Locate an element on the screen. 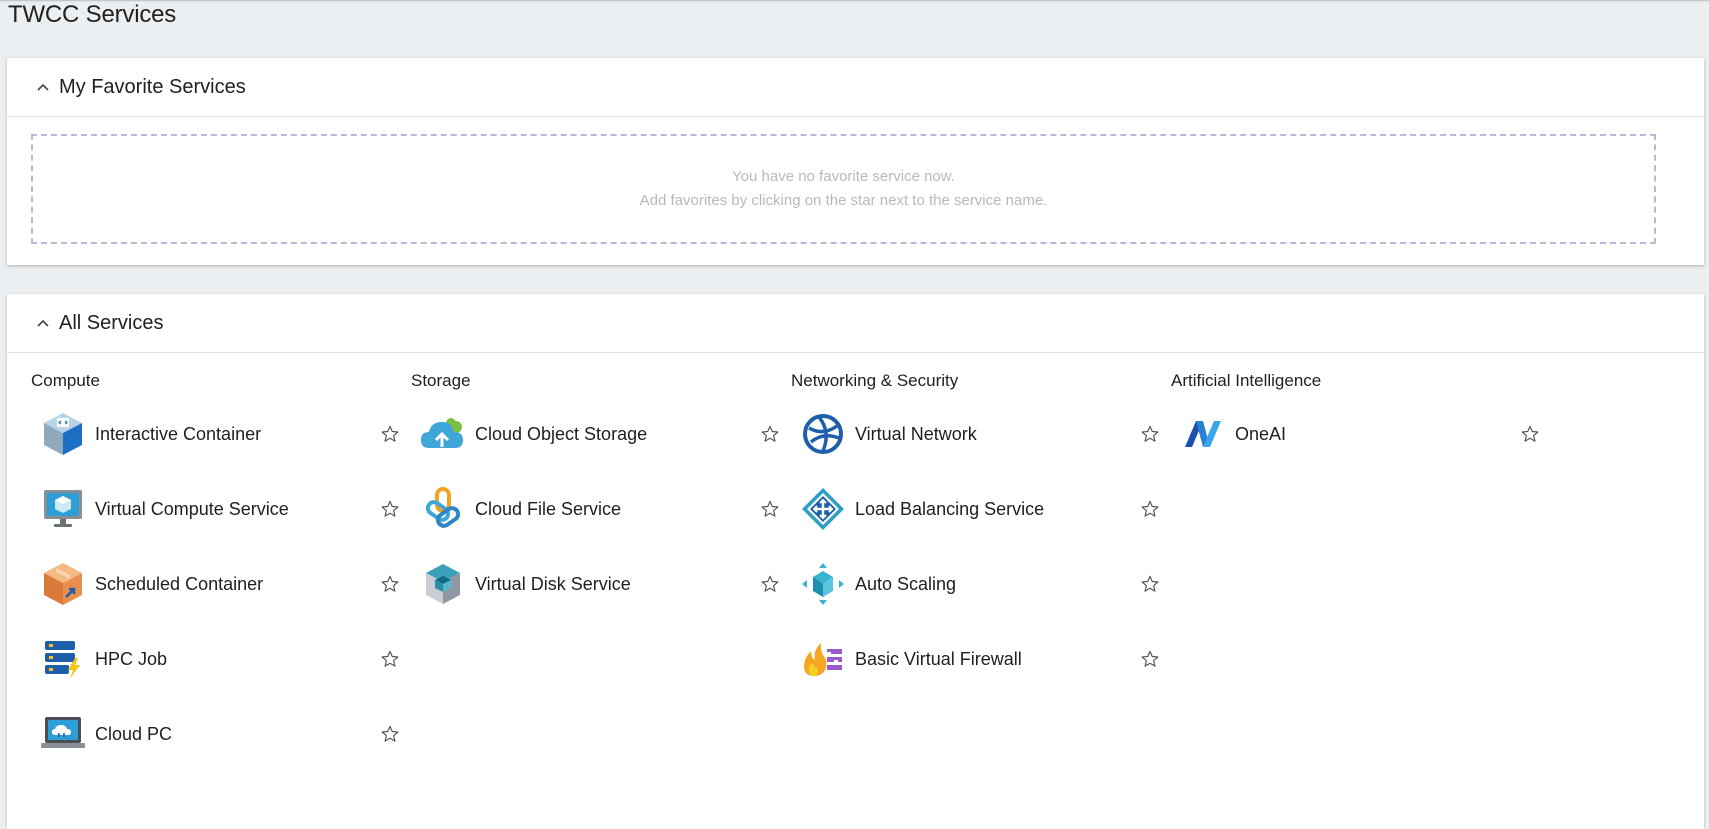 The image size is (1709, 829). service-name: Interactive Container is located at coordinates (178, 433).